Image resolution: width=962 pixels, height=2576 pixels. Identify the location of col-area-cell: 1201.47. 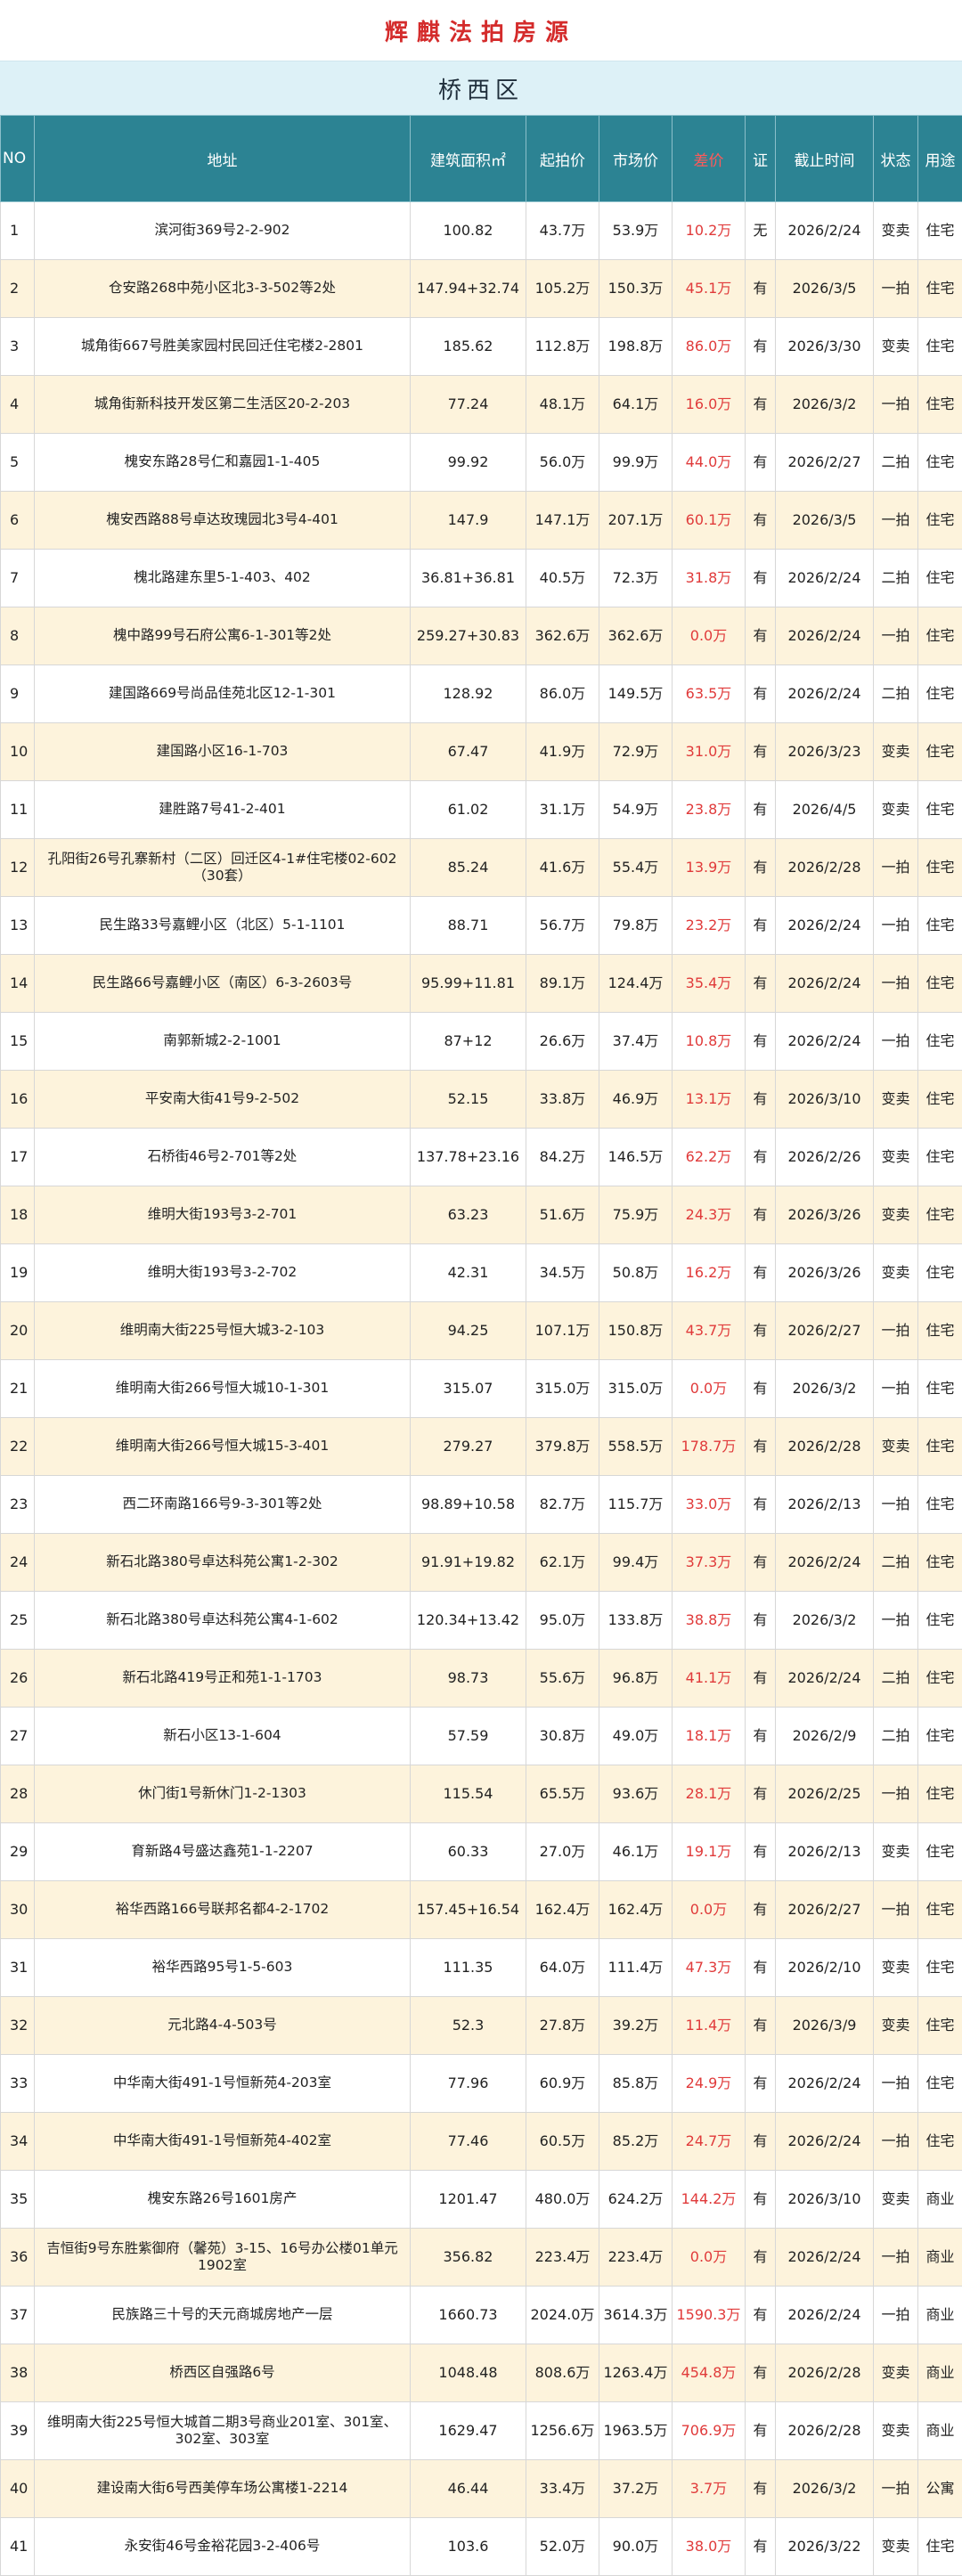
(468, 2200).